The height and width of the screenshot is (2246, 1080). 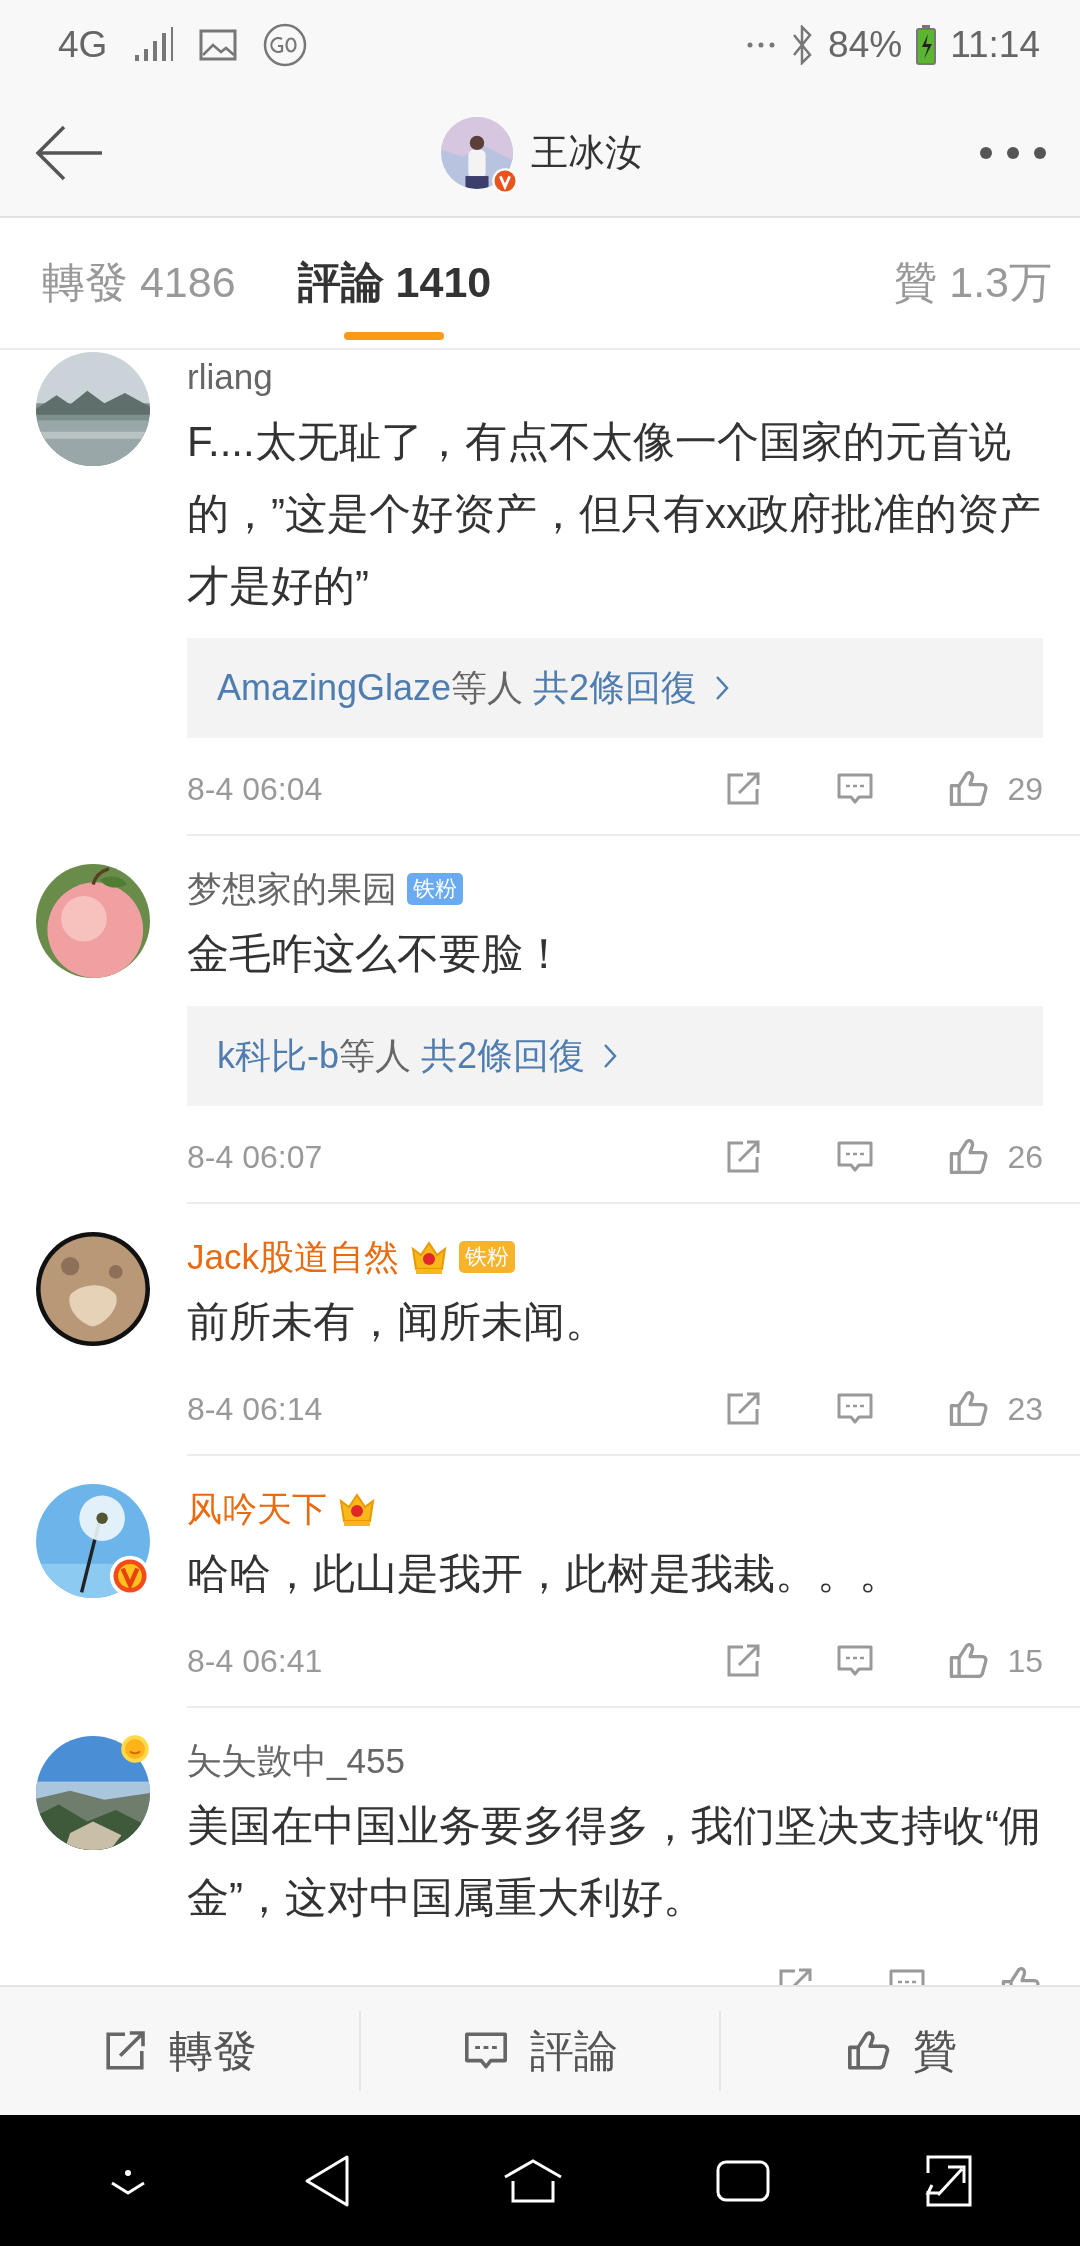 What do you see at coordinates (257, 1509) in the screenshot?
I see `user-name: 风吟天下` at bounding box center [257, 1509].